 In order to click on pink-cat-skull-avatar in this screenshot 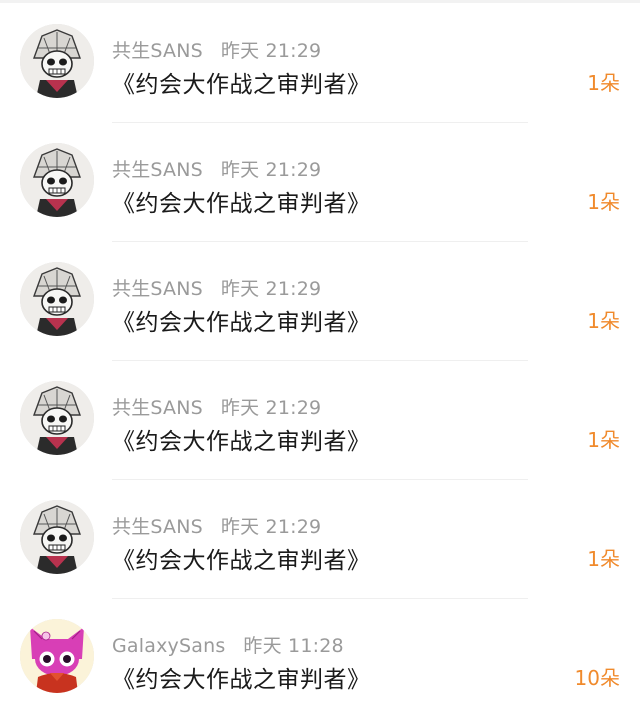, I will do `click(57, 656)`.